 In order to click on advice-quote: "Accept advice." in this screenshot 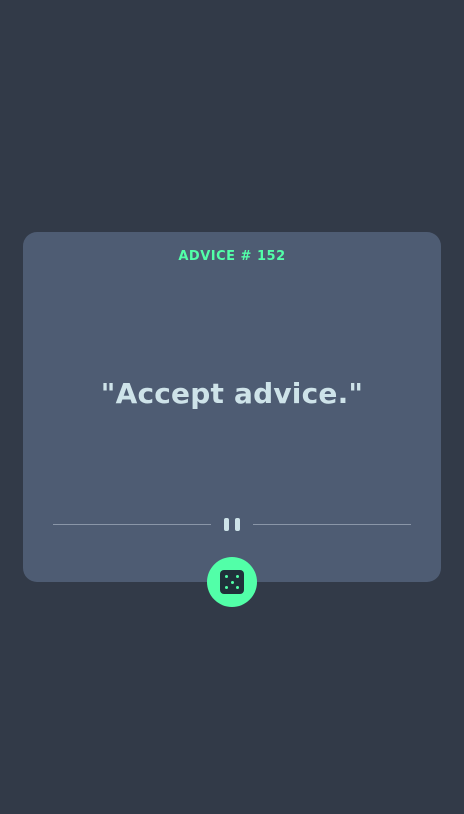, I will do `click(232, 393)`.